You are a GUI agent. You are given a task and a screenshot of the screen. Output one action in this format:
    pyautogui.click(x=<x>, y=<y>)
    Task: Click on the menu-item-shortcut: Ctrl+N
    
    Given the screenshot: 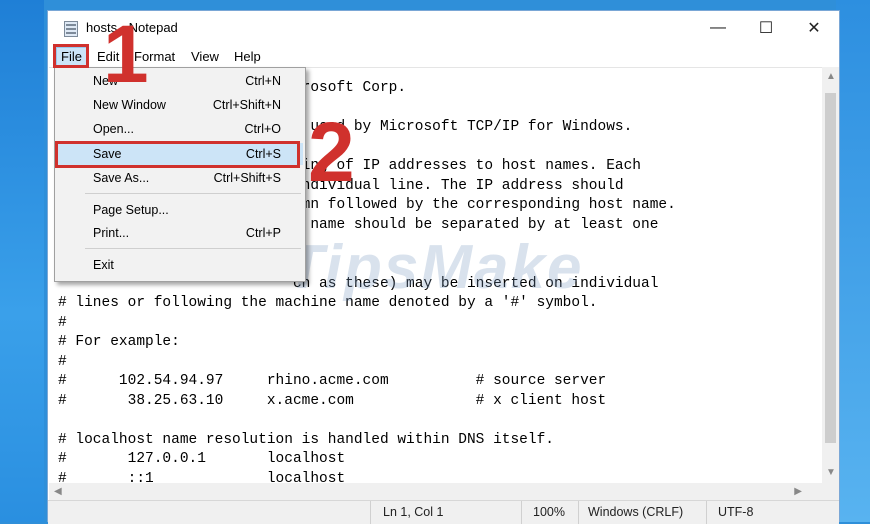 What is the action you would take?
    pyautogui.click(x=263, y=81)
    